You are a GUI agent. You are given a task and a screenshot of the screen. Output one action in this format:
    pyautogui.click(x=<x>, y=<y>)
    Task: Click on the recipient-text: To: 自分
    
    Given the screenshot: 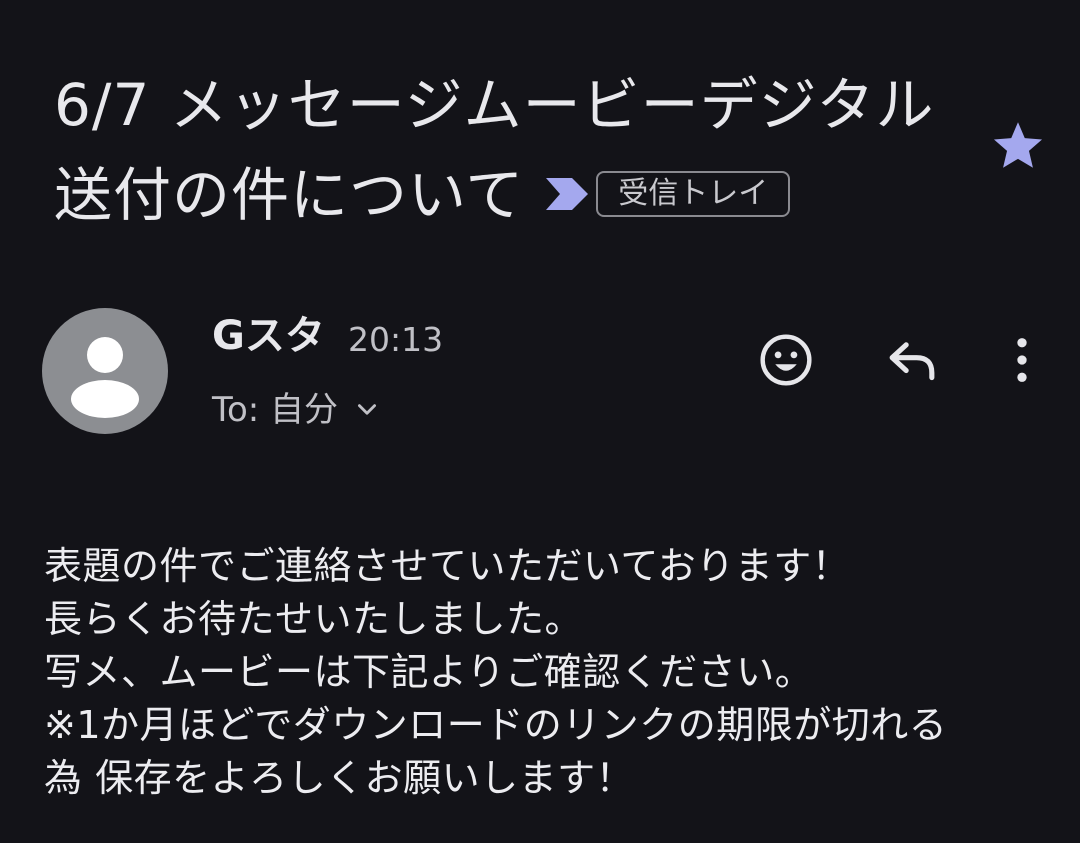 What is the action you would take?
    pyautogui.click(x=275, y=410)
    